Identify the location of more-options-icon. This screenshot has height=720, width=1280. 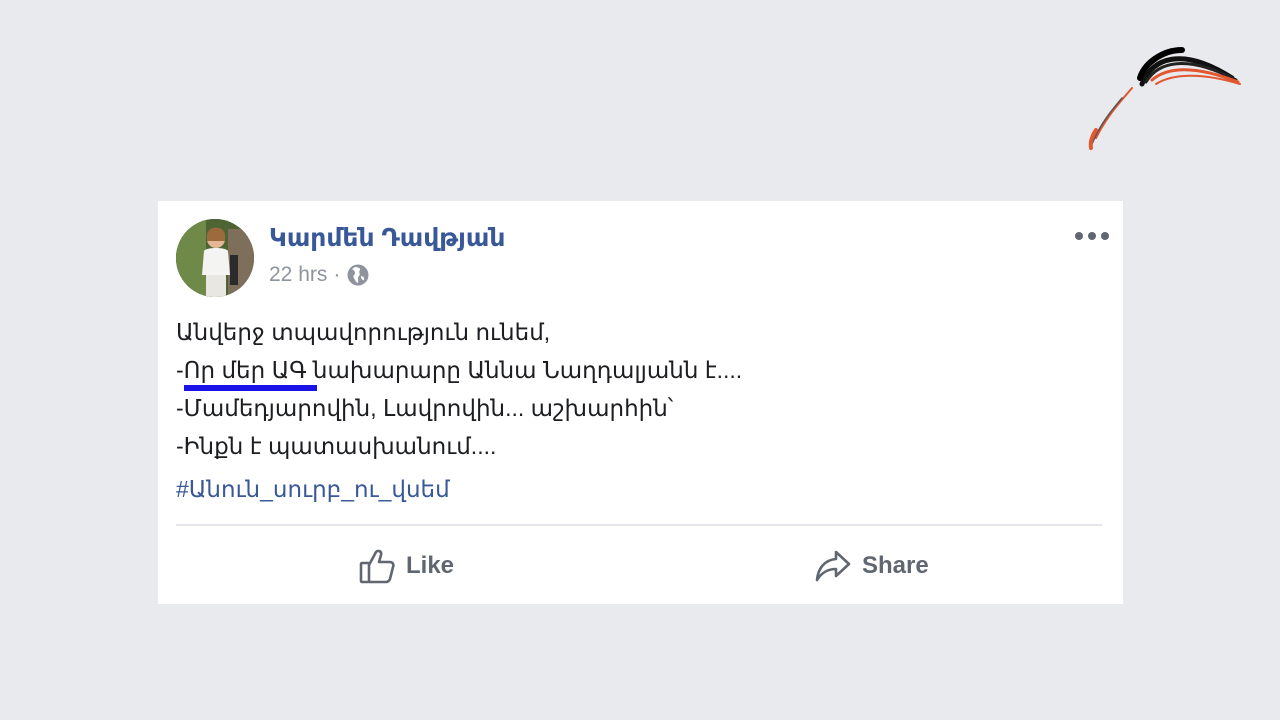
(1092, 236).